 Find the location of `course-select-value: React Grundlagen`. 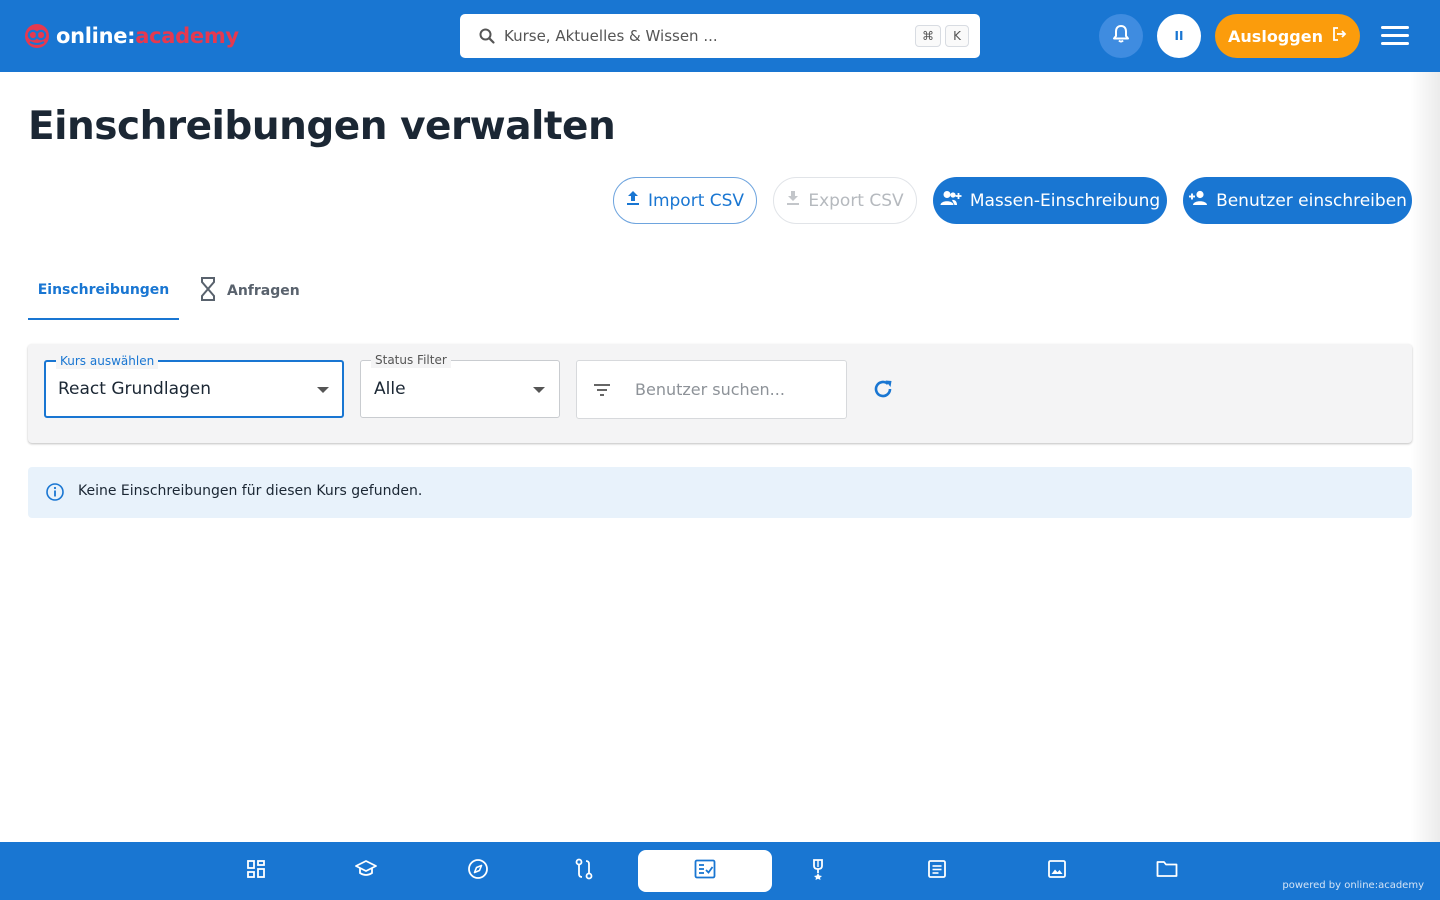

course-select-value: React Grundlagen is located at coordinates (135, 389).